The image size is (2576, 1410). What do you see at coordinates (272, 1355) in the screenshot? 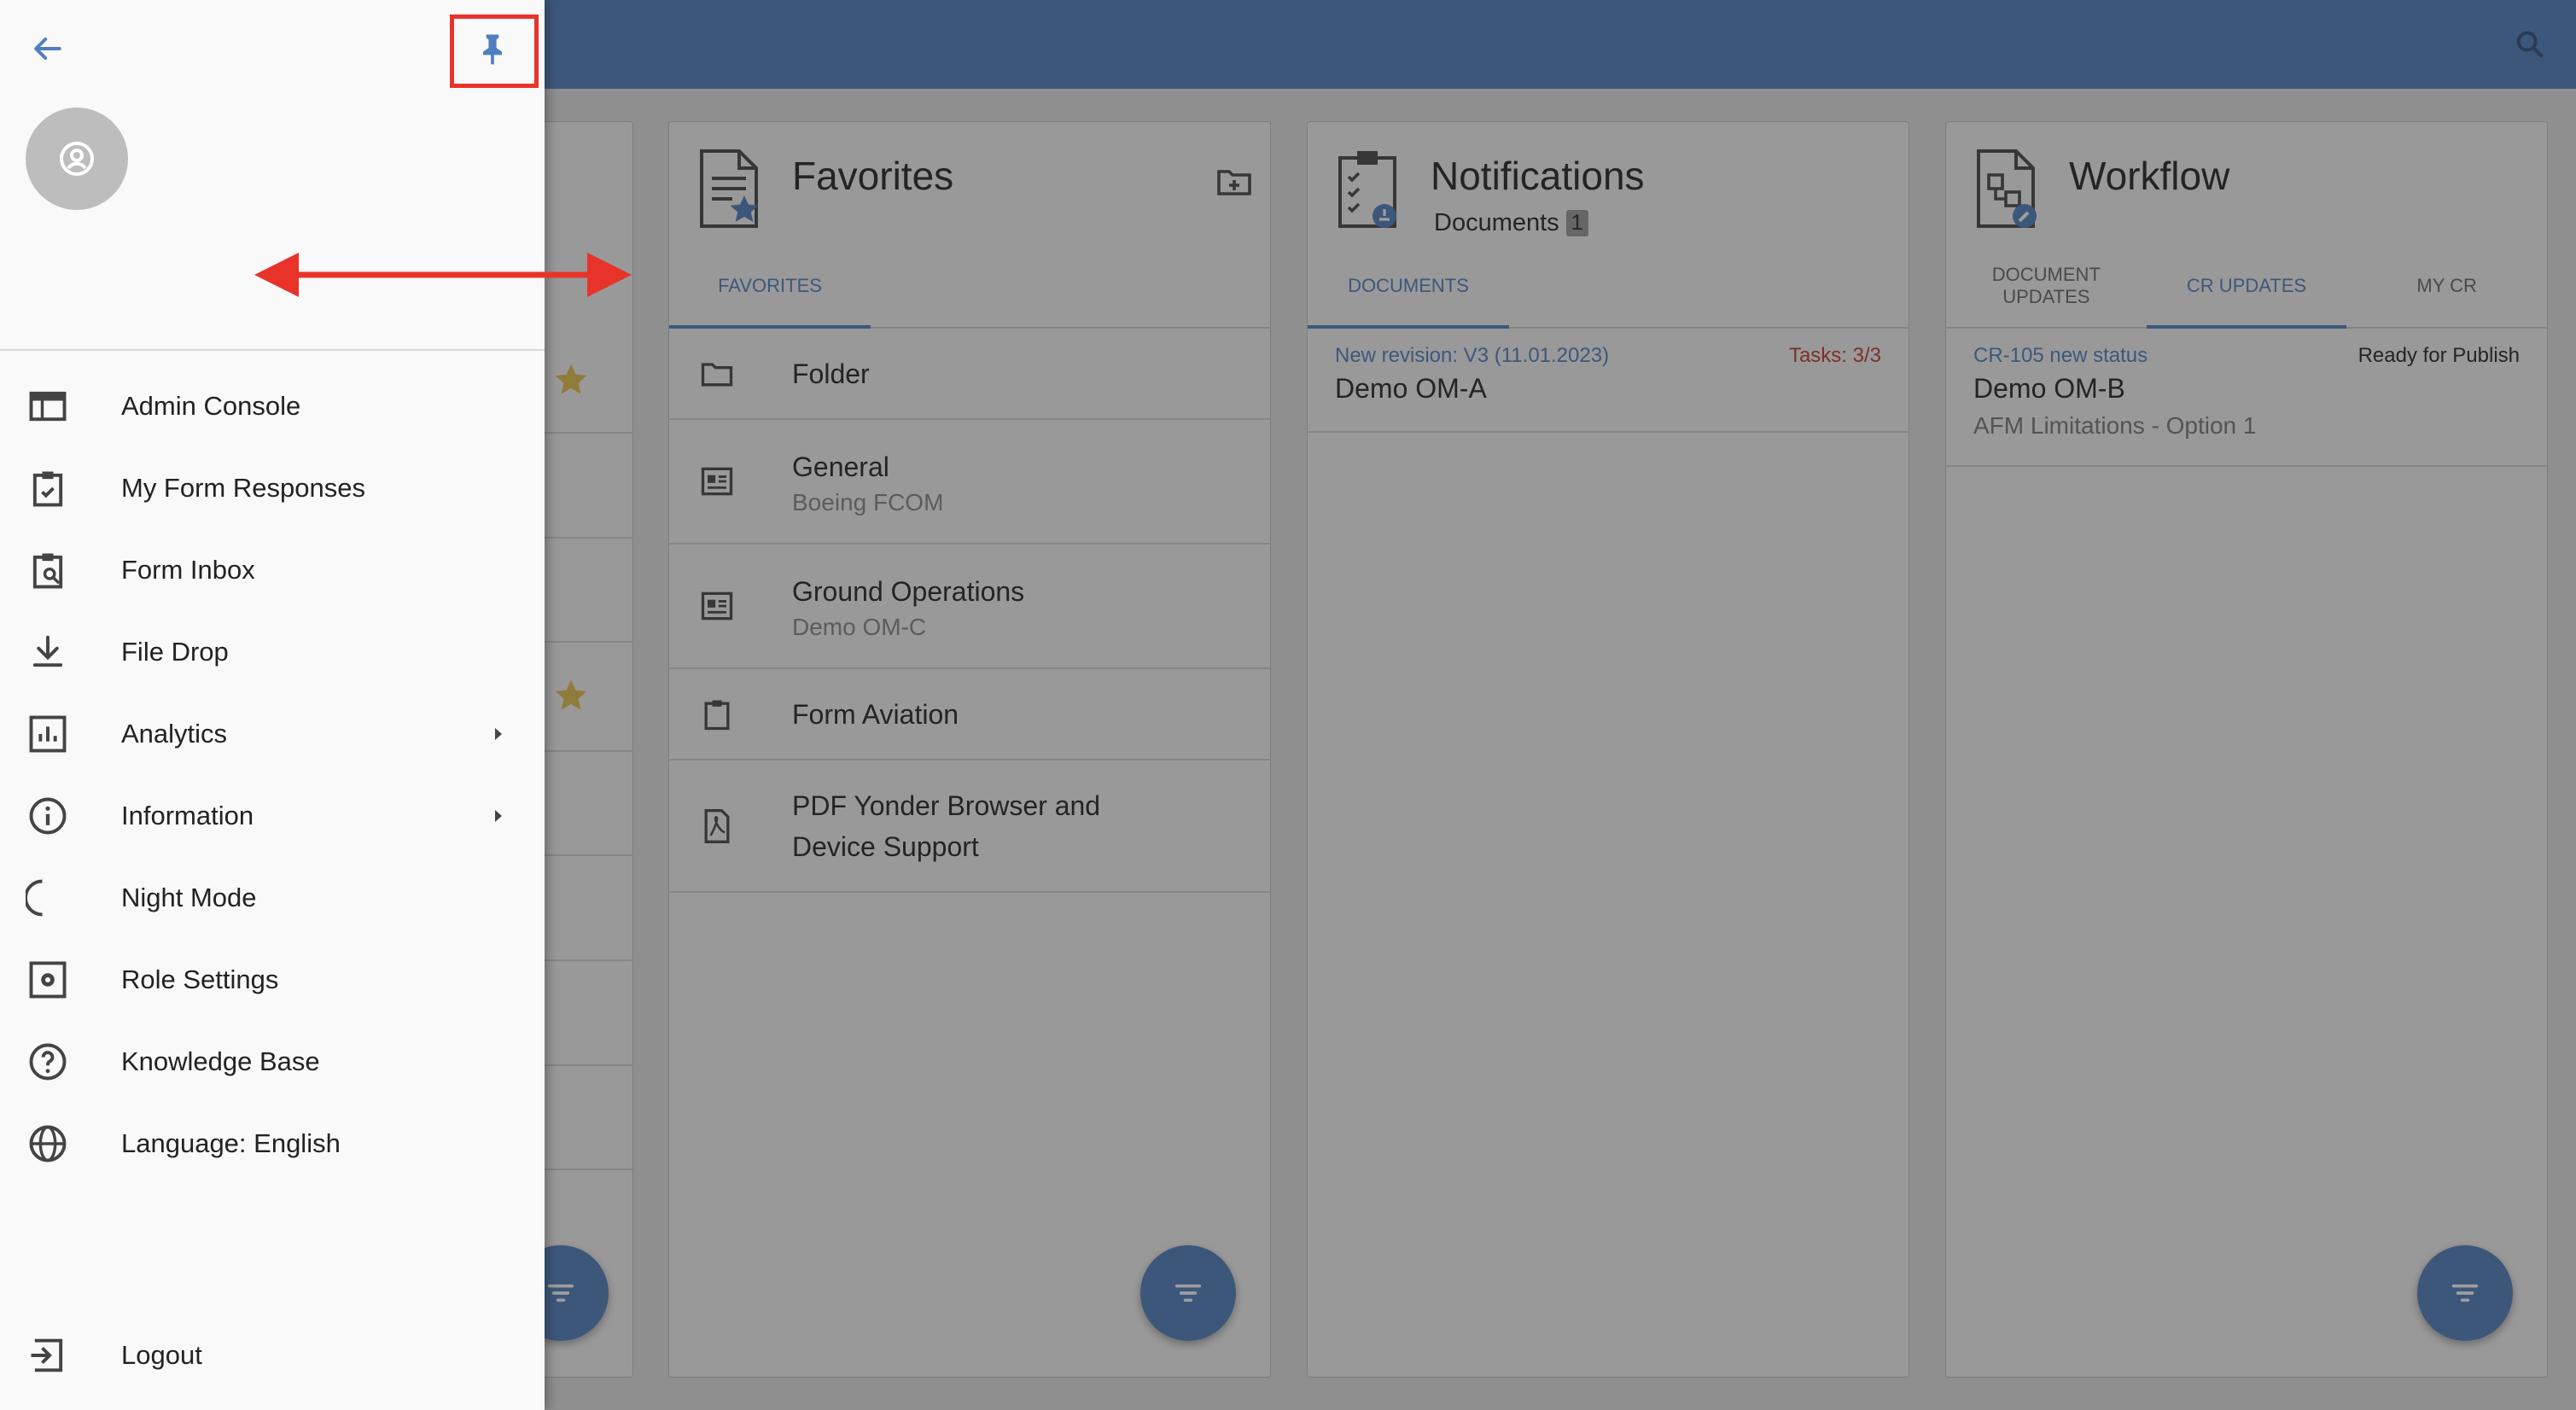
I see `logout-button: Logout` at bounding box center [272, 1355].